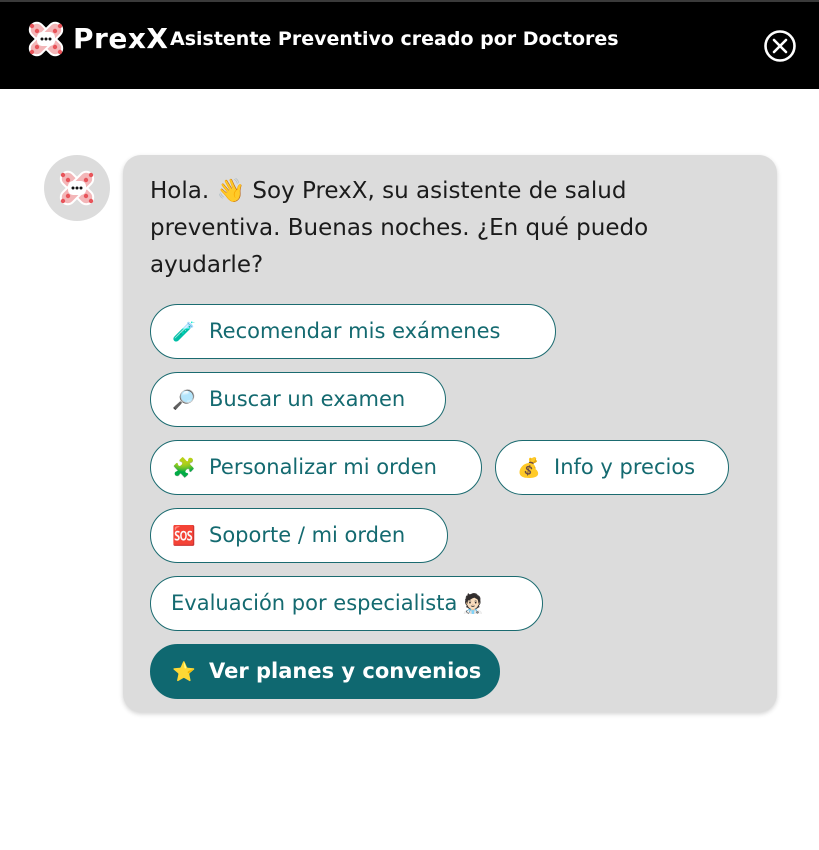  What do you see at coordinates (394, 39) in the screenshot?
I see `header-title: Asistente Preventivo creado por Doctores` at bounding box center [394, 39].